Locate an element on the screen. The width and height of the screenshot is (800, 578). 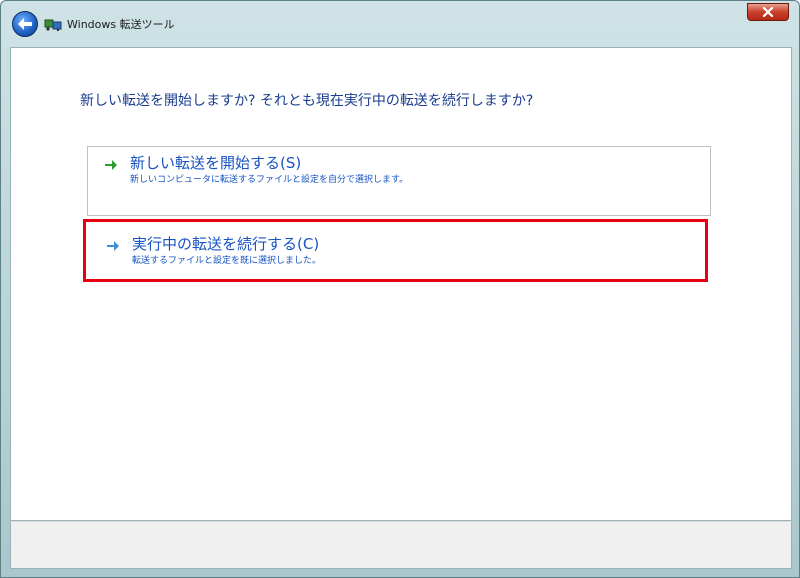
green-arrow-icon is located at coordinates (111, 165).